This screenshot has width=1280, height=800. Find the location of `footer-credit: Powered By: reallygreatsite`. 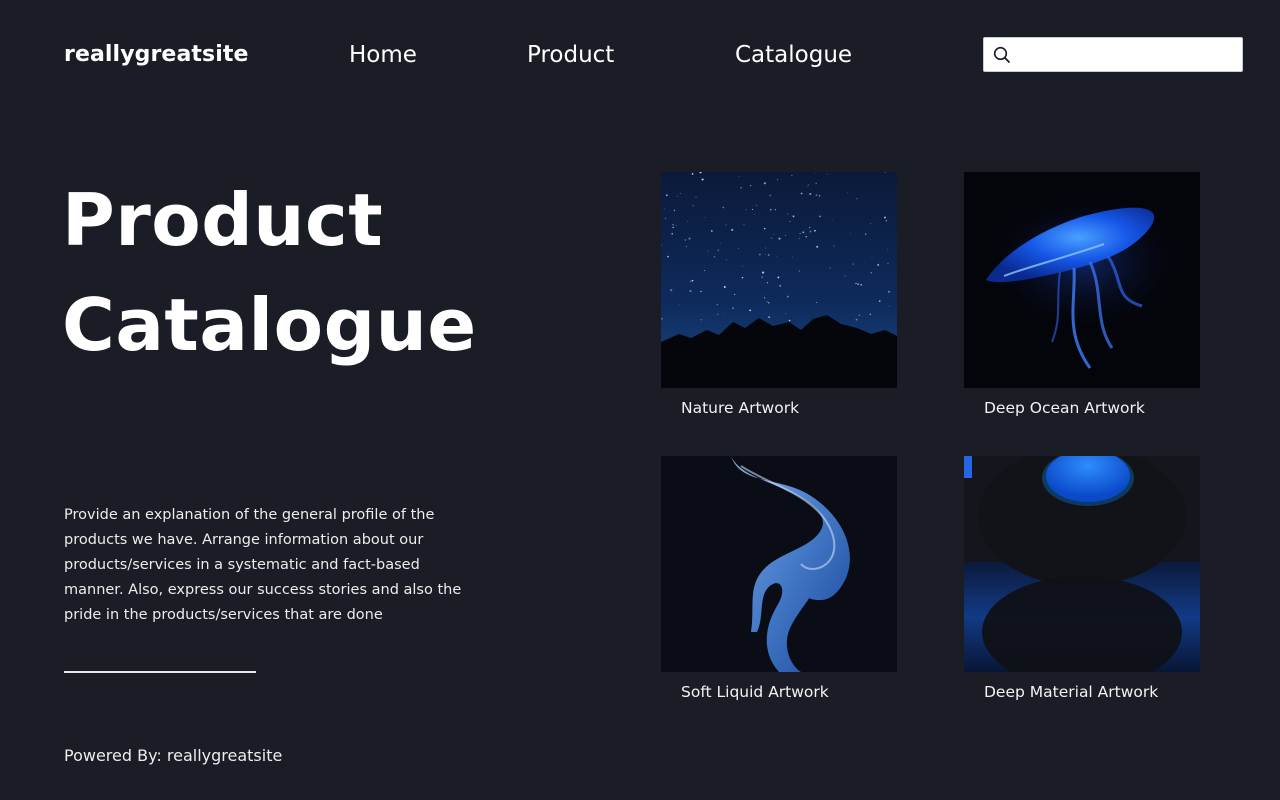

footer-credit: Powered By: reallygreatsite is located at coordinates (173, 755).